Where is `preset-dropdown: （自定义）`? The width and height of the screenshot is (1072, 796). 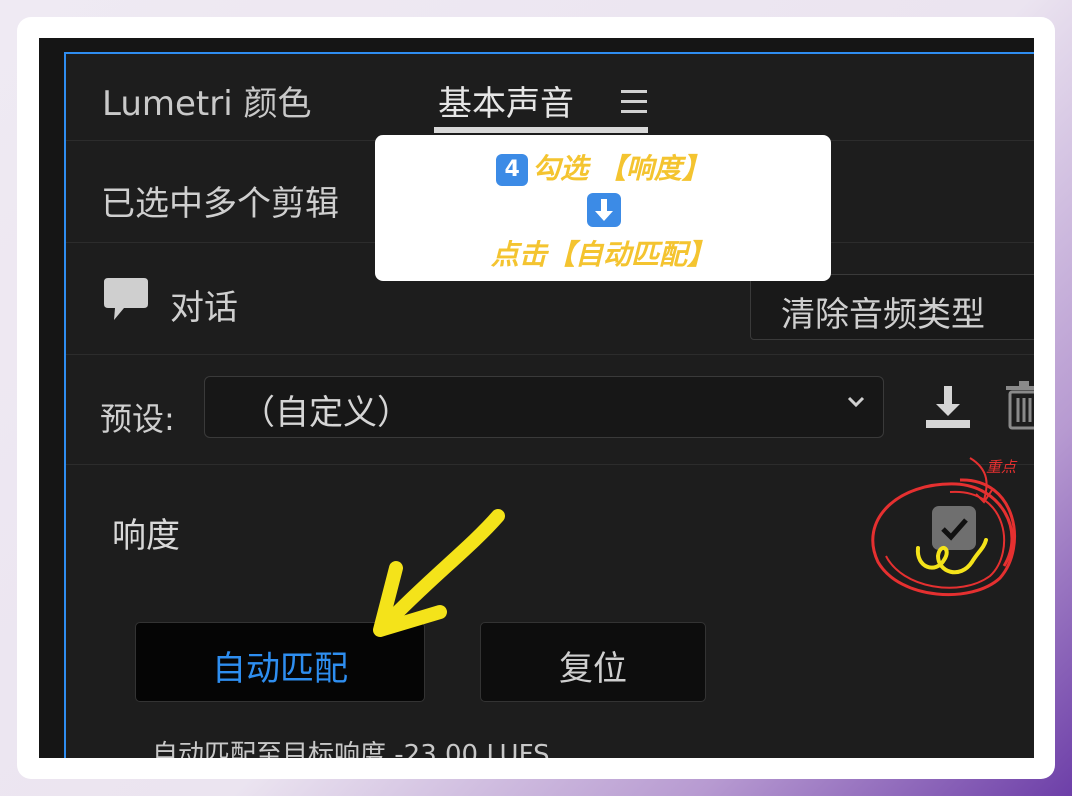 preset-dropdown: （自定义） is located at coordinates (544, 407).